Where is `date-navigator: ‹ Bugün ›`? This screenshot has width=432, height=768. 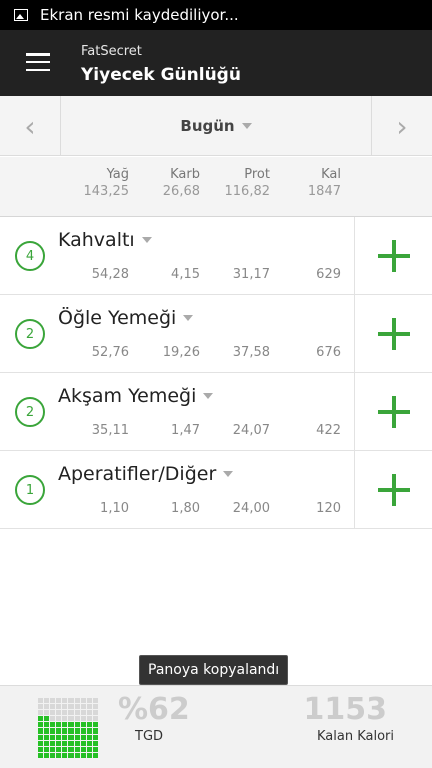 date-navigator: ‹ Bugün › is located at coordinates (216, 126).